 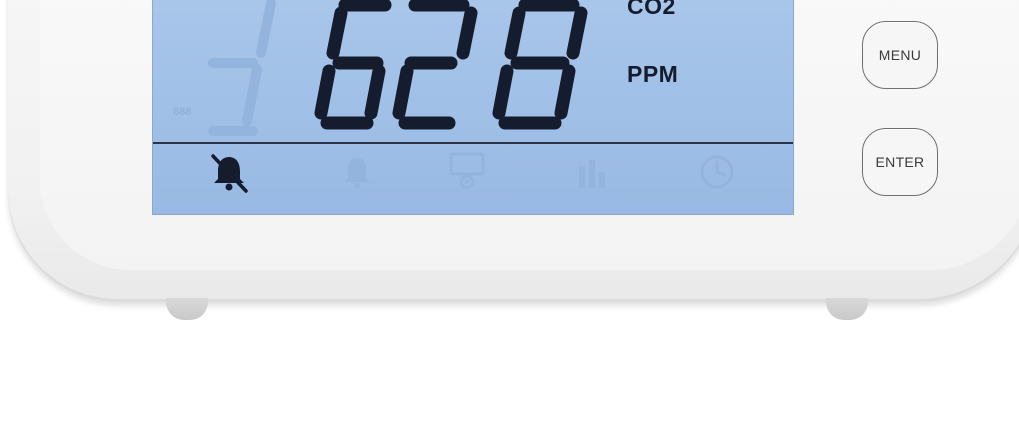 I want to click on menu-button: MENU, so click(x=900, y=55).